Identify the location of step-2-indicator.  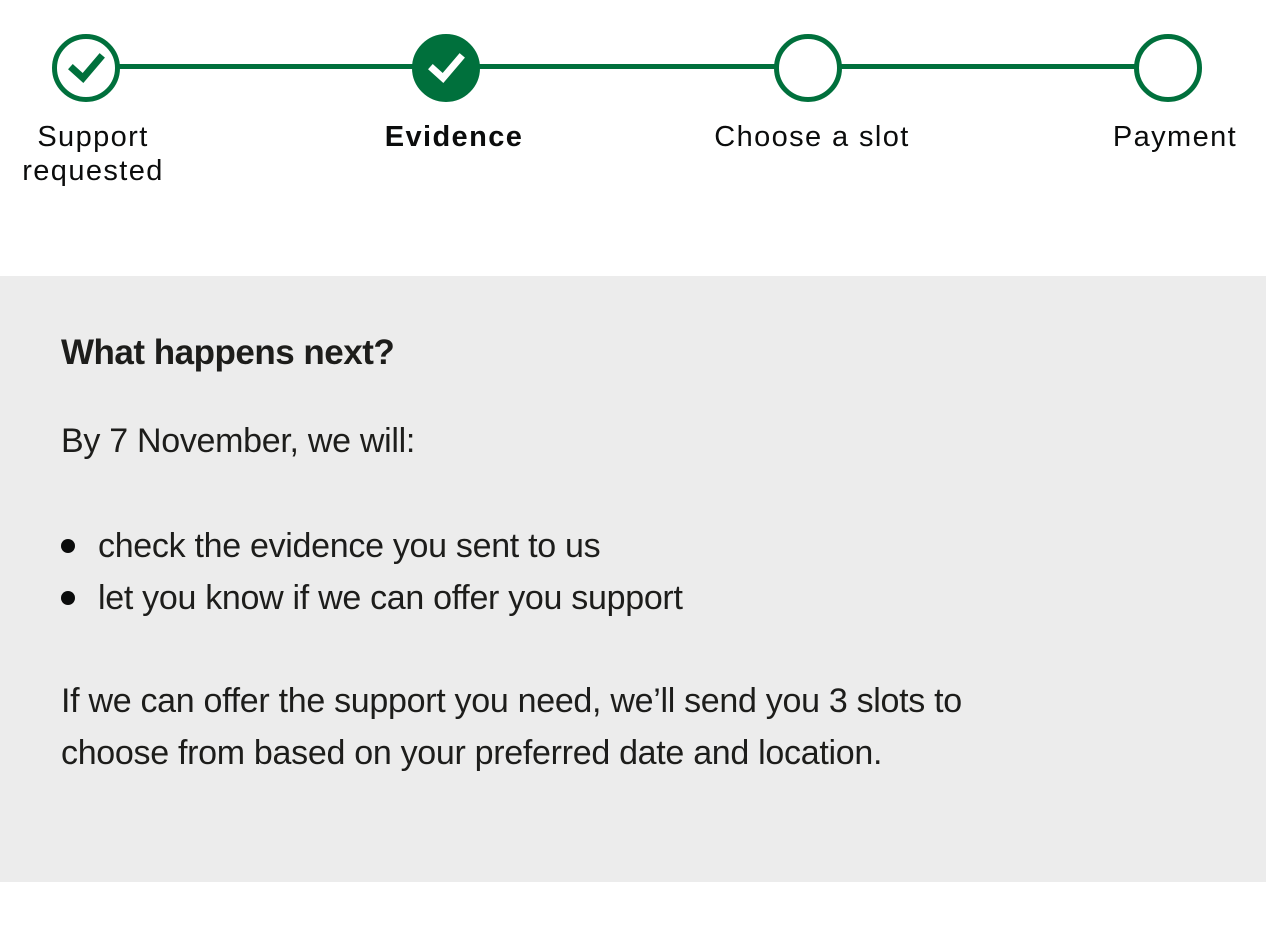
(446, 68).